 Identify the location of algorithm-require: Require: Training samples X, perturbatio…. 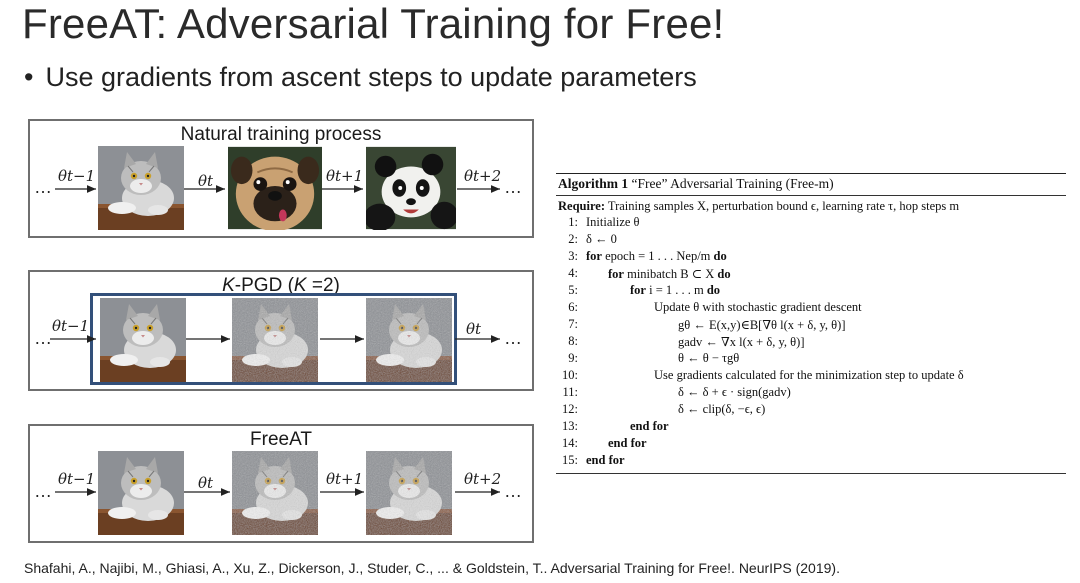
(811, 205).